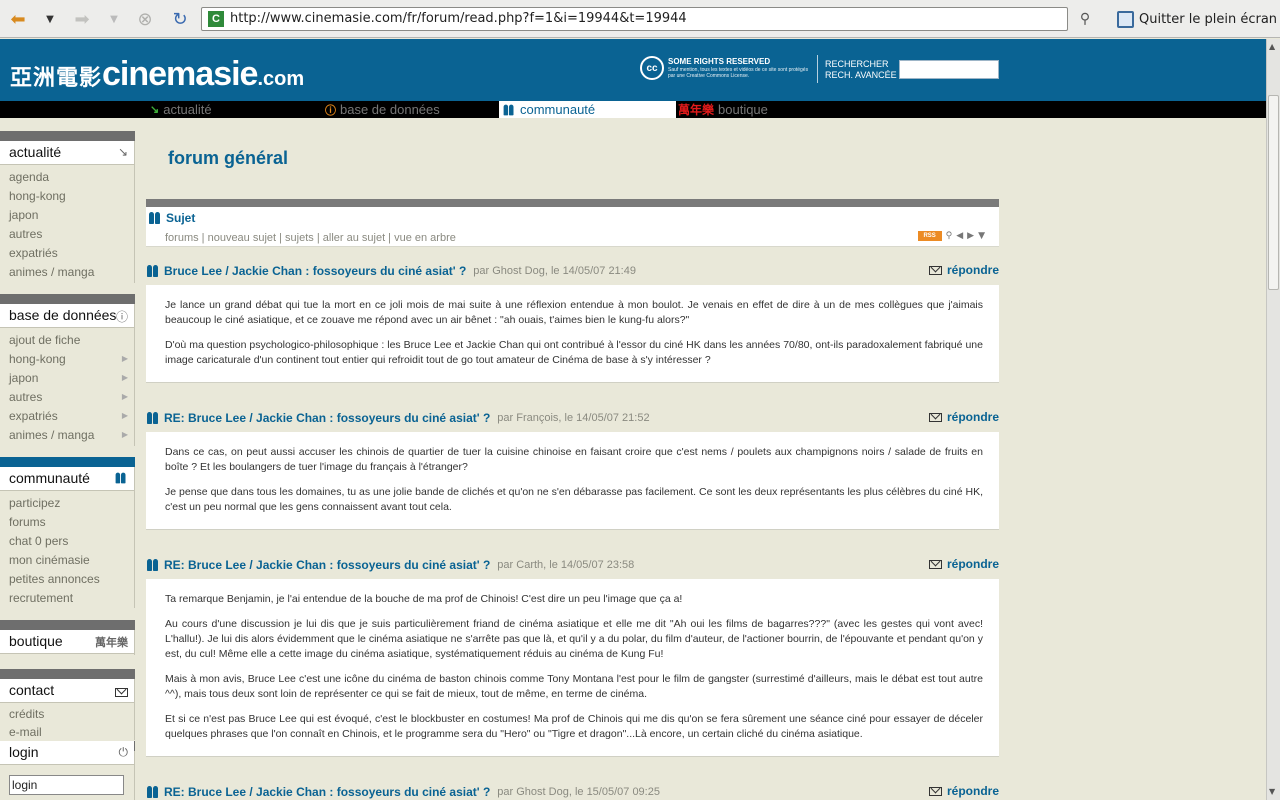 The height and width of the screenshot is (800, 1280). I want to click on sidebar-head-actualite: actualité ↘, so click(67, 153).